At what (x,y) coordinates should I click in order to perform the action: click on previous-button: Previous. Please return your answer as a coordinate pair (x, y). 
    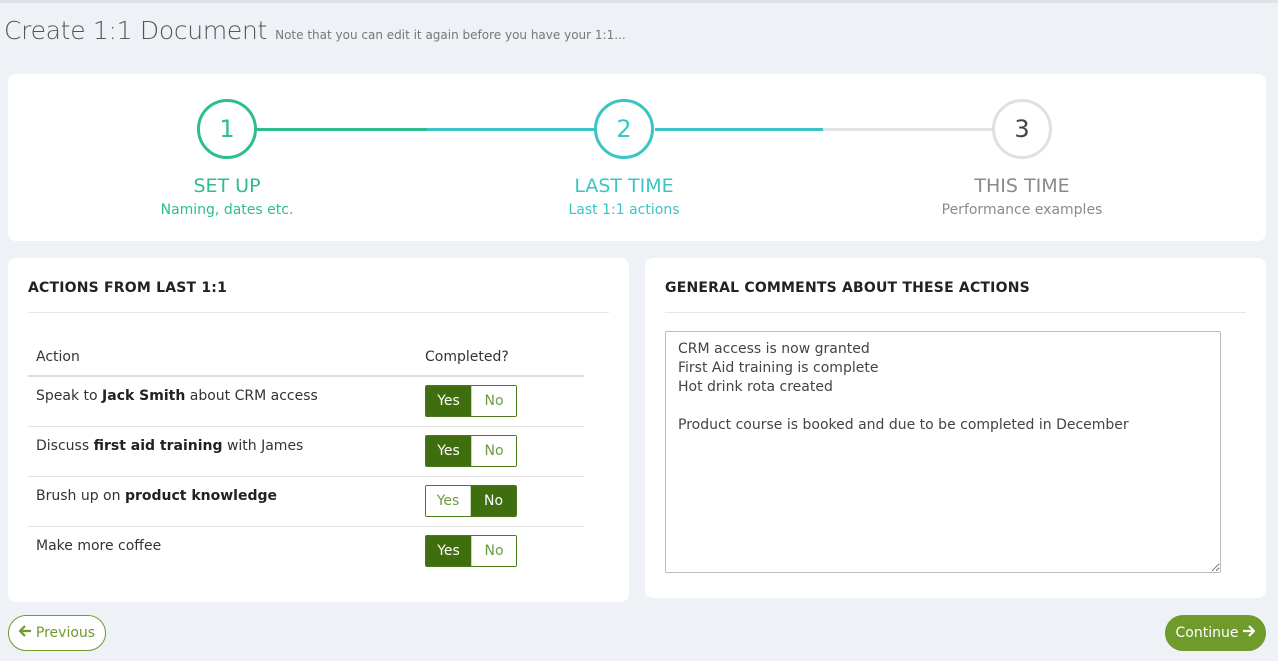
    Looking at the image, I should click on (57, 633).